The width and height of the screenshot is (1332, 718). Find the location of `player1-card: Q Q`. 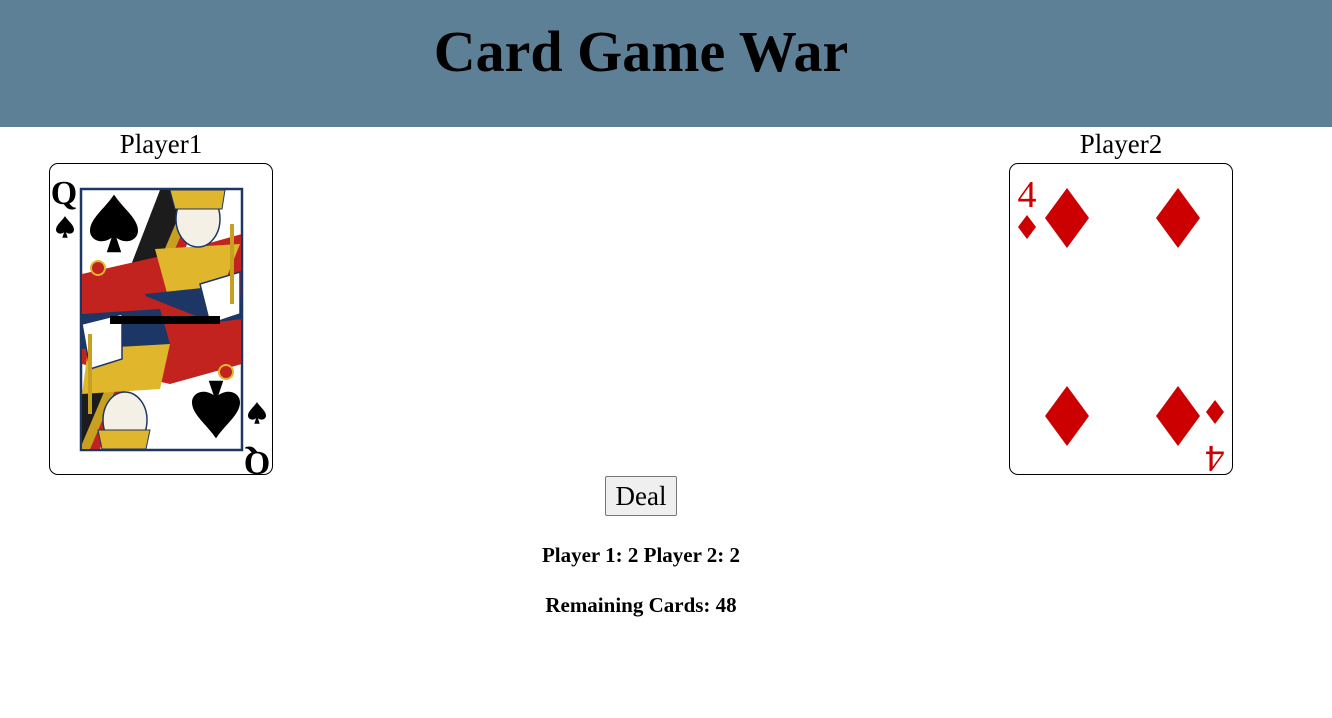

player1-card: Q Q is located at coordinates (161, 319).